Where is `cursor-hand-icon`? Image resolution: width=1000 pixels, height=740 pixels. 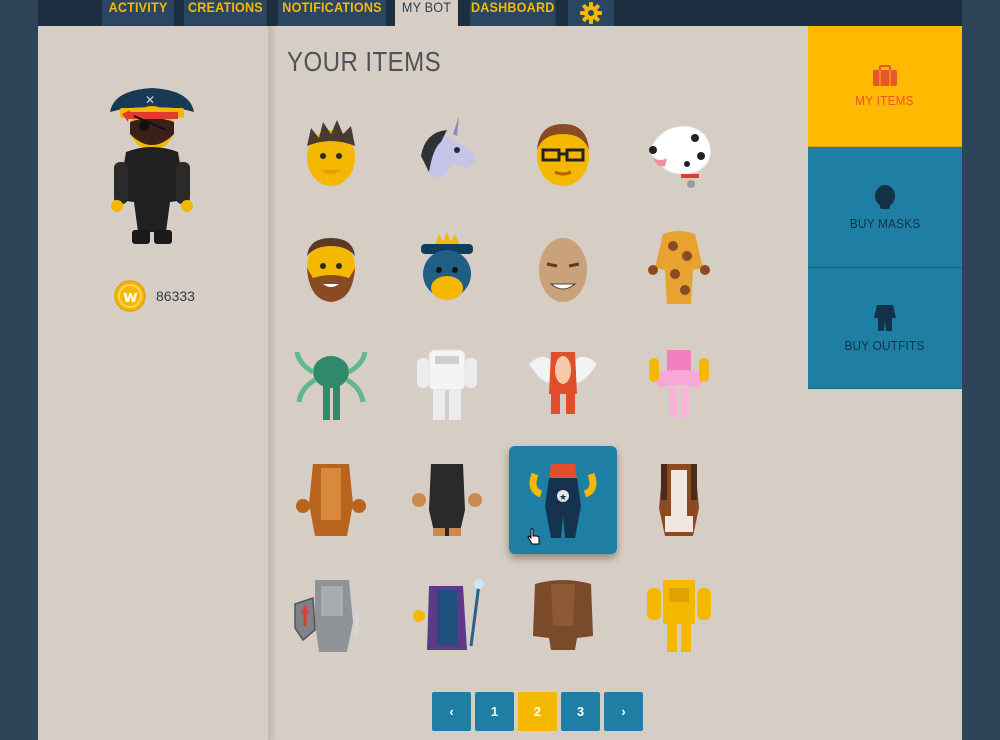
cursor-hand-icon is located at coordinates (533, 536).